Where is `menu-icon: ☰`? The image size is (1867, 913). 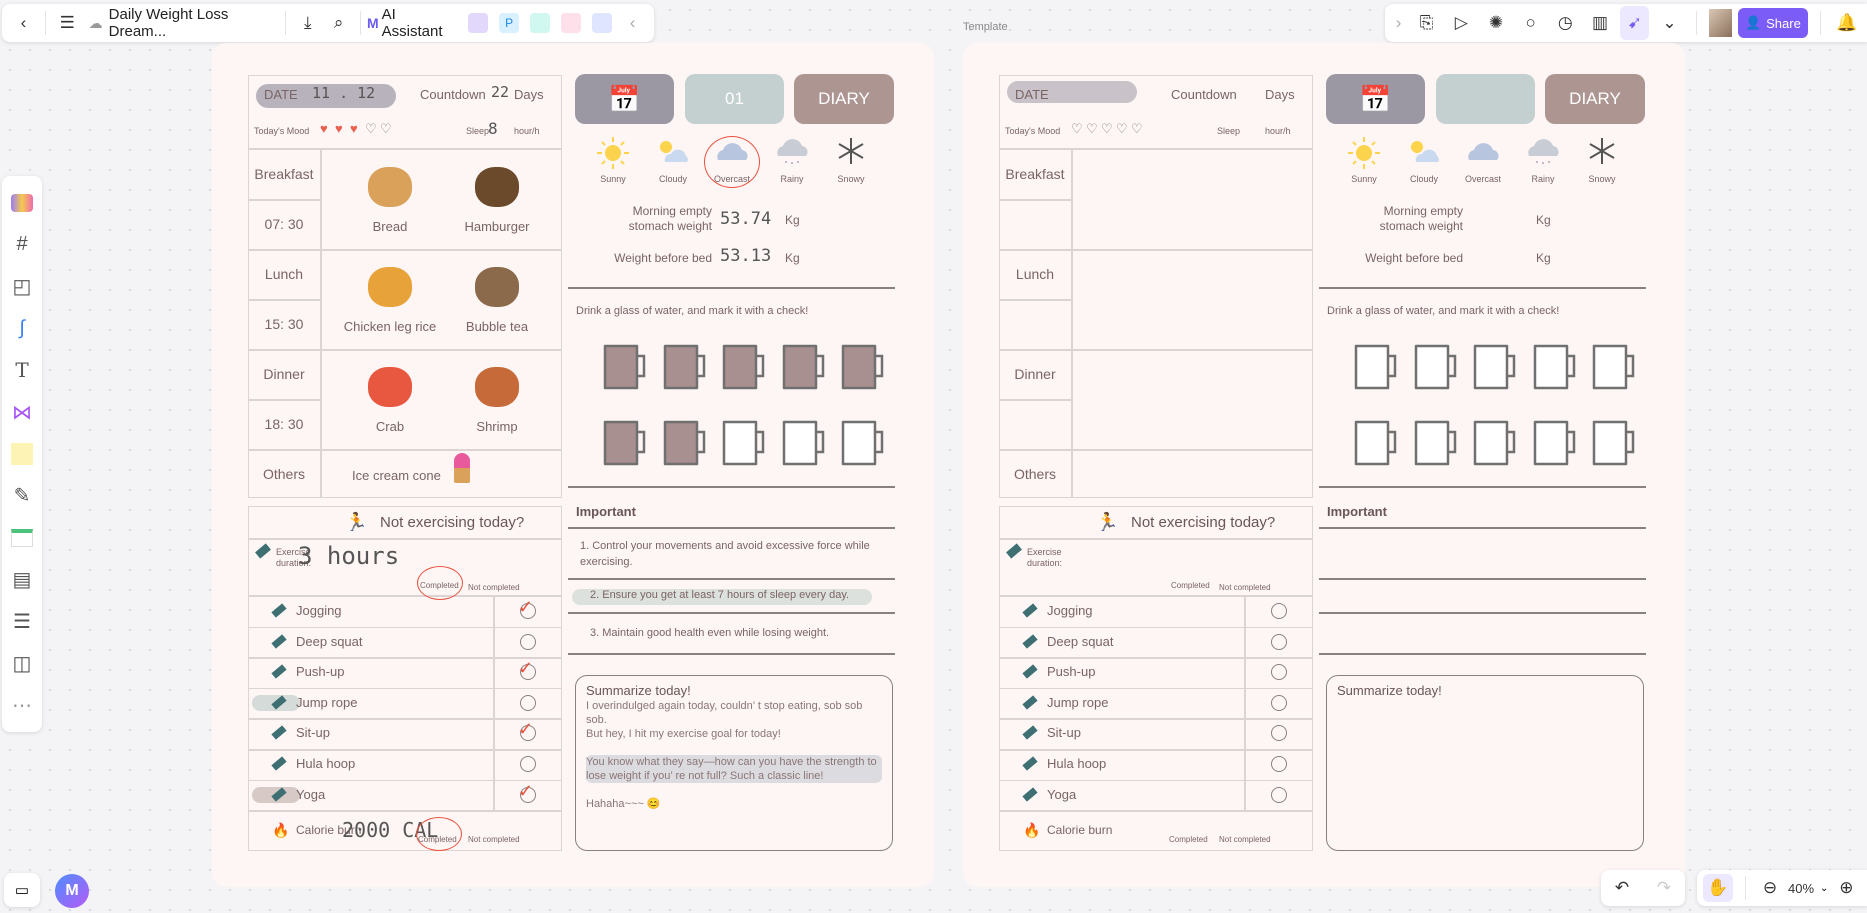
menu-icon: ☰ is located at coordinates (67, 23).